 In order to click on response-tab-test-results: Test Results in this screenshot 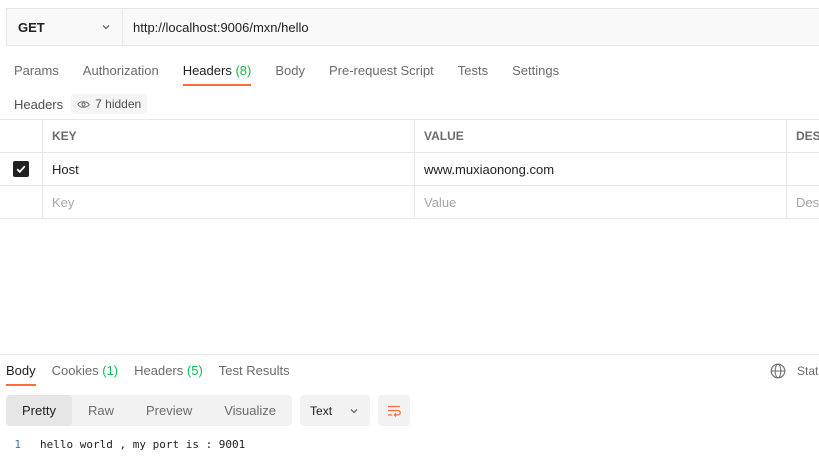, I will do `click(254, 375)`.